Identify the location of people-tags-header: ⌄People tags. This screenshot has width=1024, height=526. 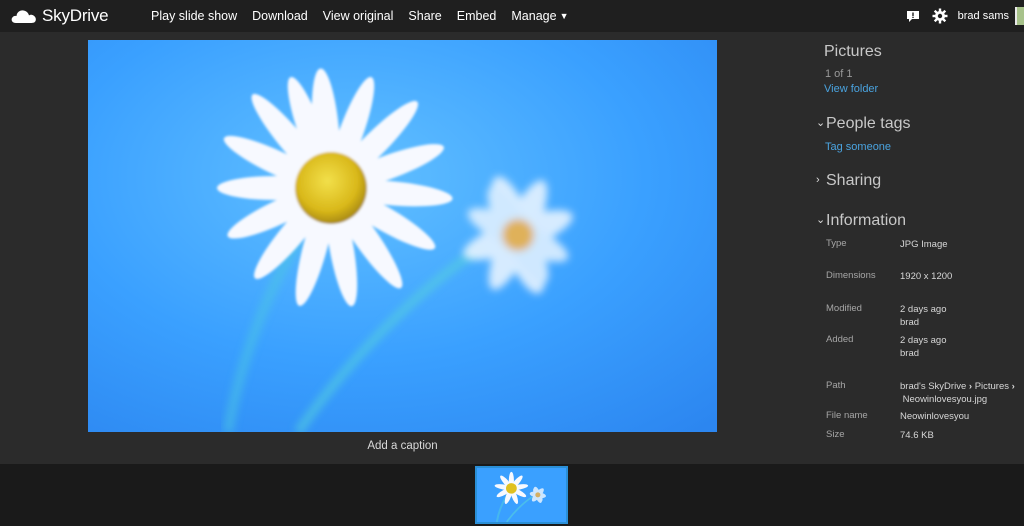
(863, 124).